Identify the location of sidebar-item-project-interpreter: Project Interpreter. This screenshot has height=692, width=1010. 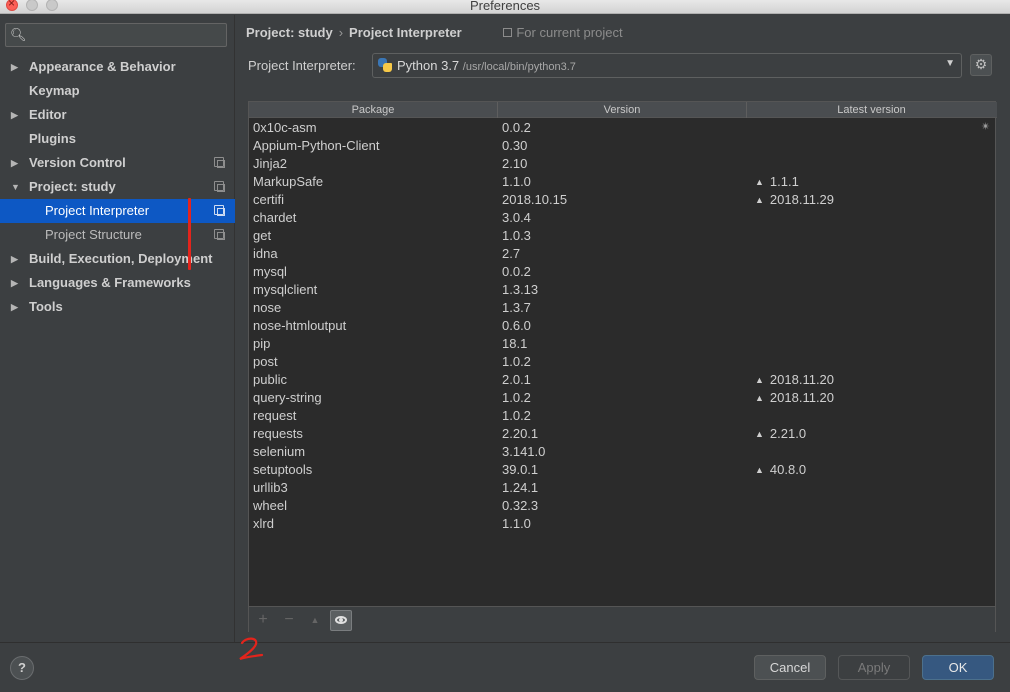
(117, 211).